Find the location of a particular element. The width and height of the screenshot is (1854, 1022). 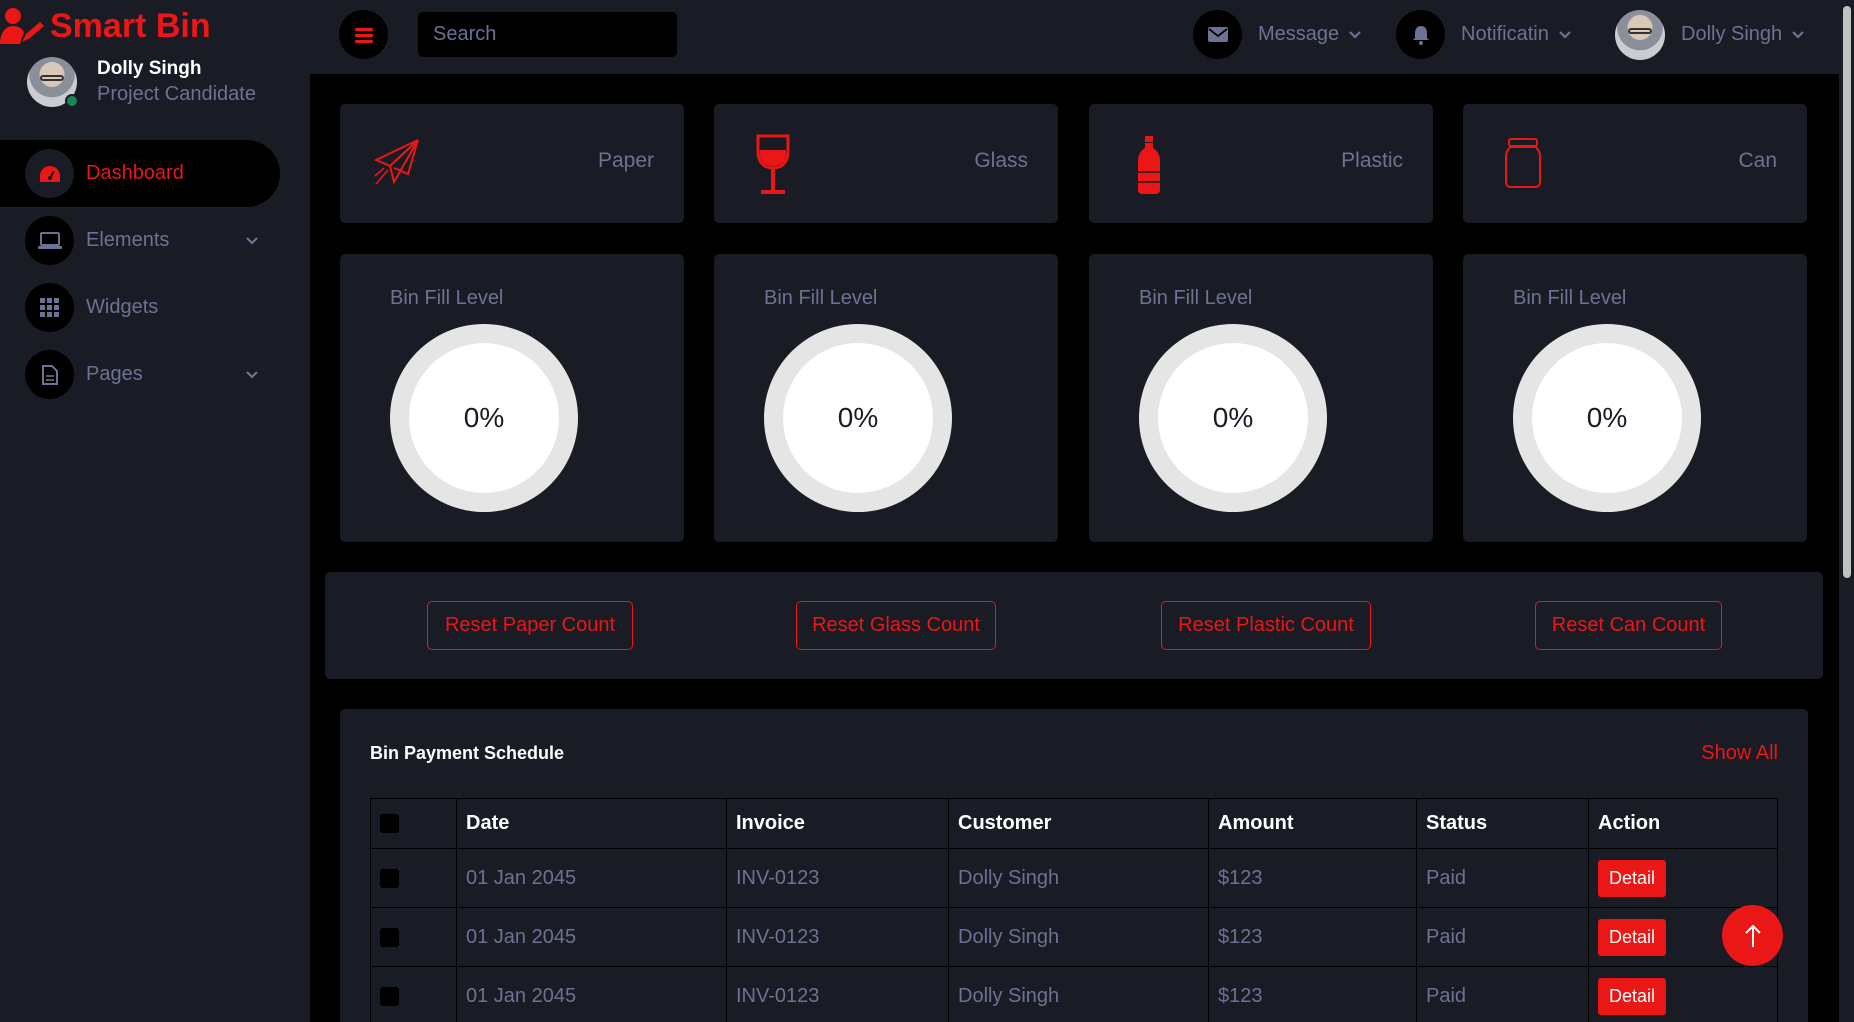

category-card-paper: Paper is located at coordinates (512, 163).